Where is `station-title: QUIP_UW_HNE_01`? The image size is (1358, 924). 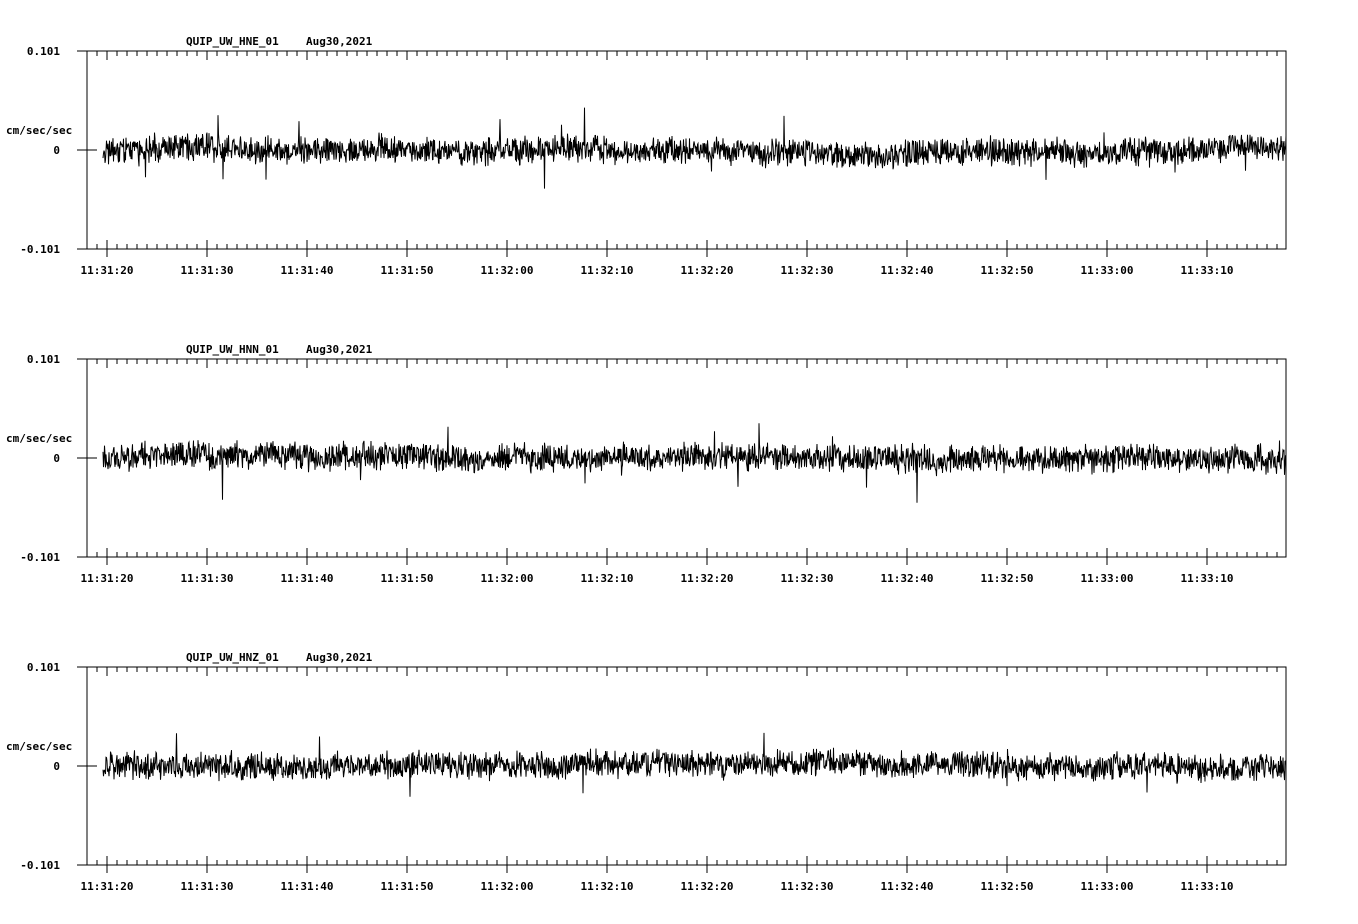
station-title: QUIP_UW_HNE_01 is located at coordinates (232, 41).